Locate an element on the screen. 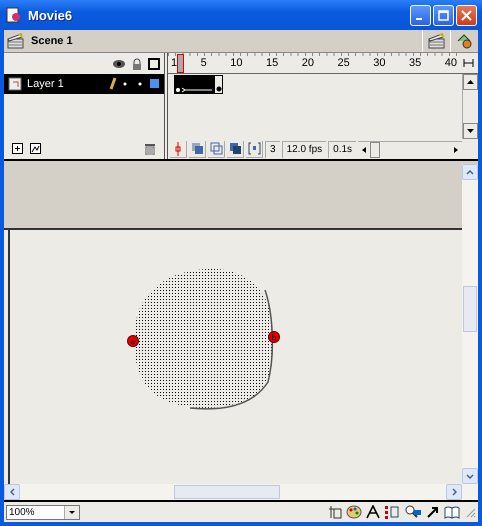 This screenshot has width=482, height=526. outline-icon is located at coordinates (154, 64).